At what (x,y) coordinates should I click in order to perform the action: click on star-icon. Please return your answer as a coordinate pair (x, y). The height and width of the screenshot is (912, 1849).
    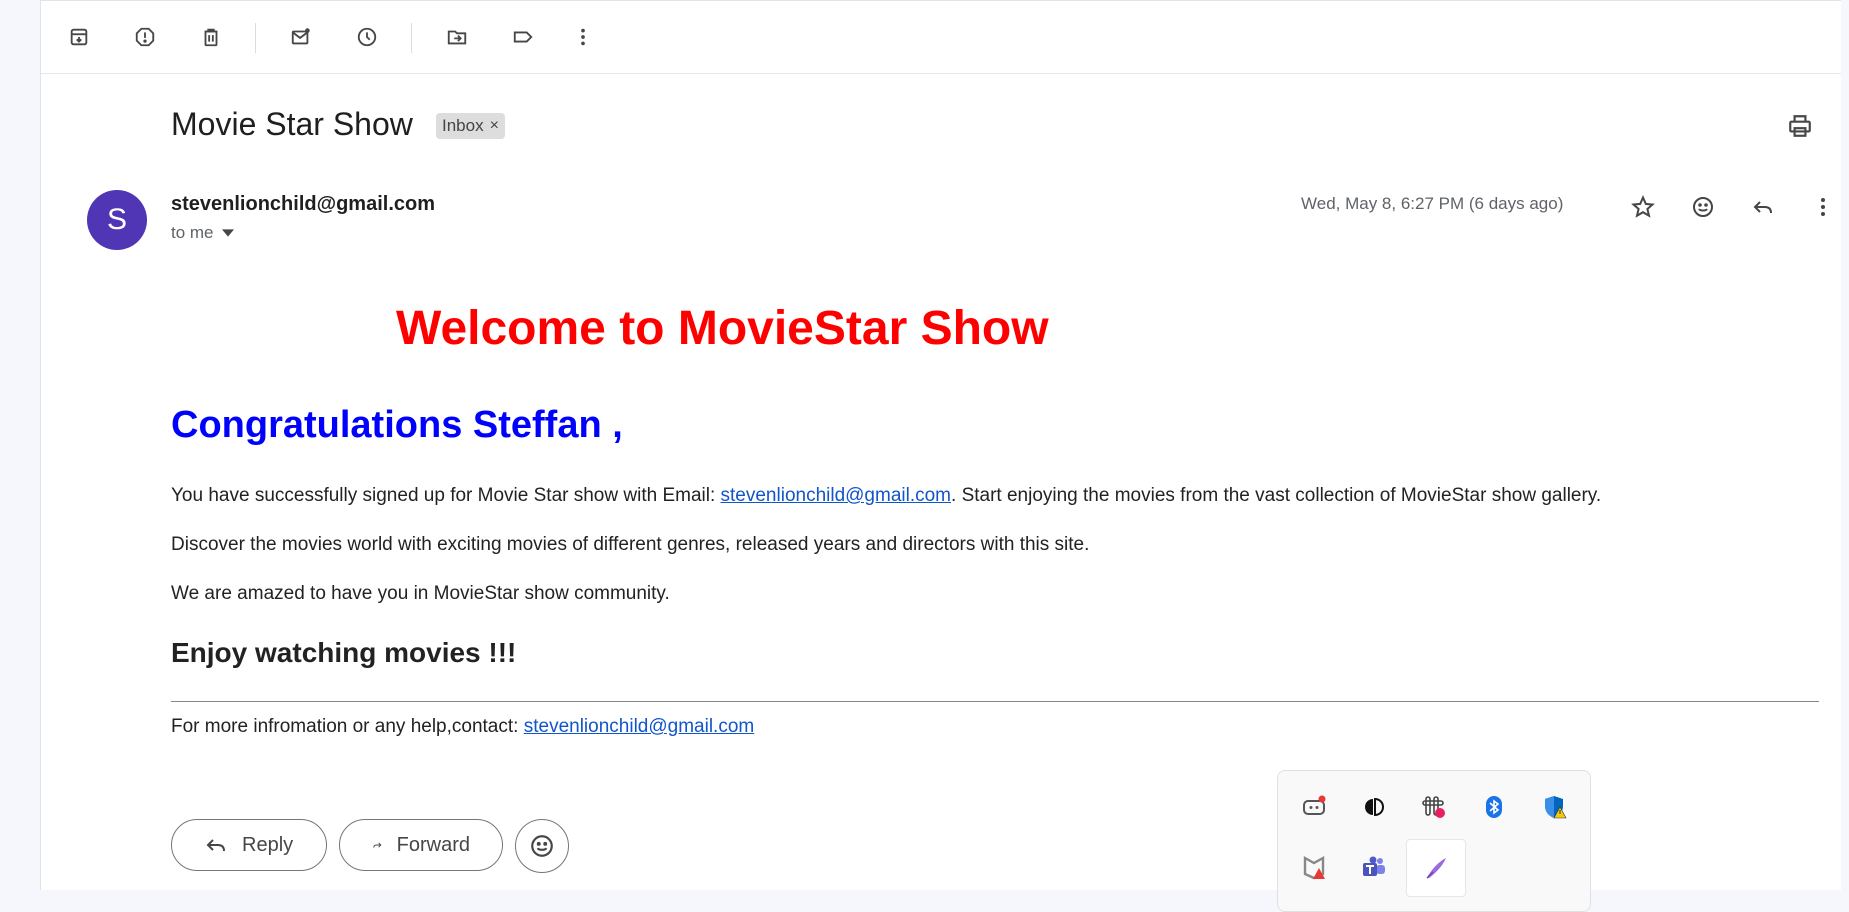
    Looking at the image, I should click on (1643, 207).